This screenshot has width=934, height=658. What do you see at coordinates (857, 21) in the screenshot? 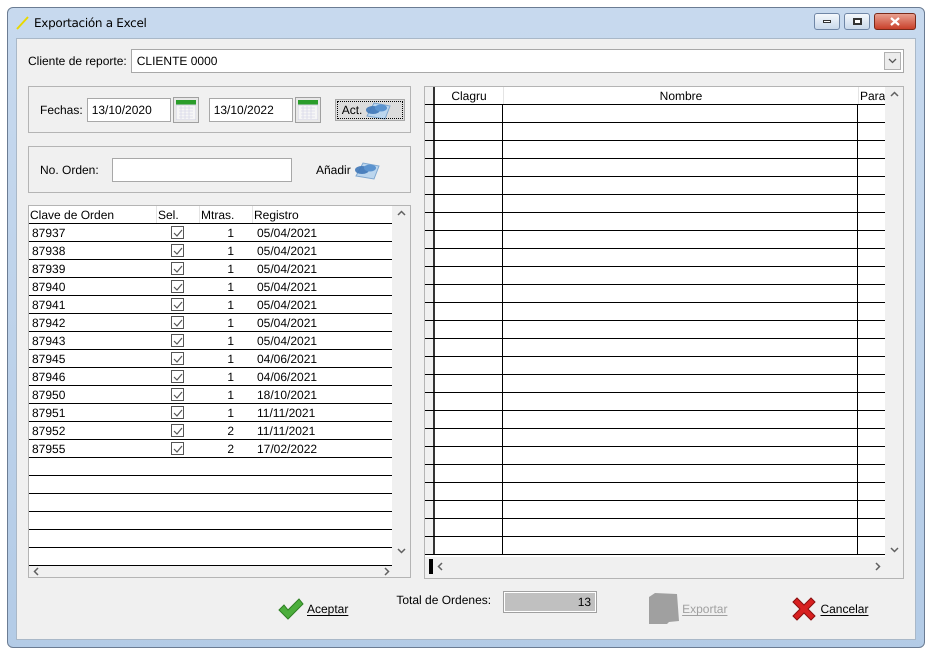
I see `maximize-button` at bounding box center [857, 21].